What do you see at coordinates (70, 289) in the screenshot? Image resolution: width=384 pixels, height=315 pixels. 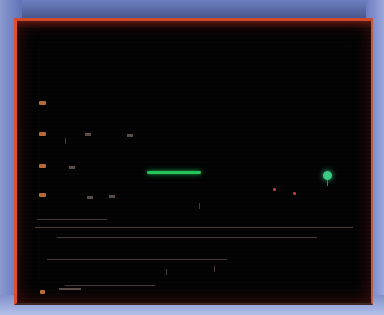 I see `status-glyph` at bounding box center [70, 289].